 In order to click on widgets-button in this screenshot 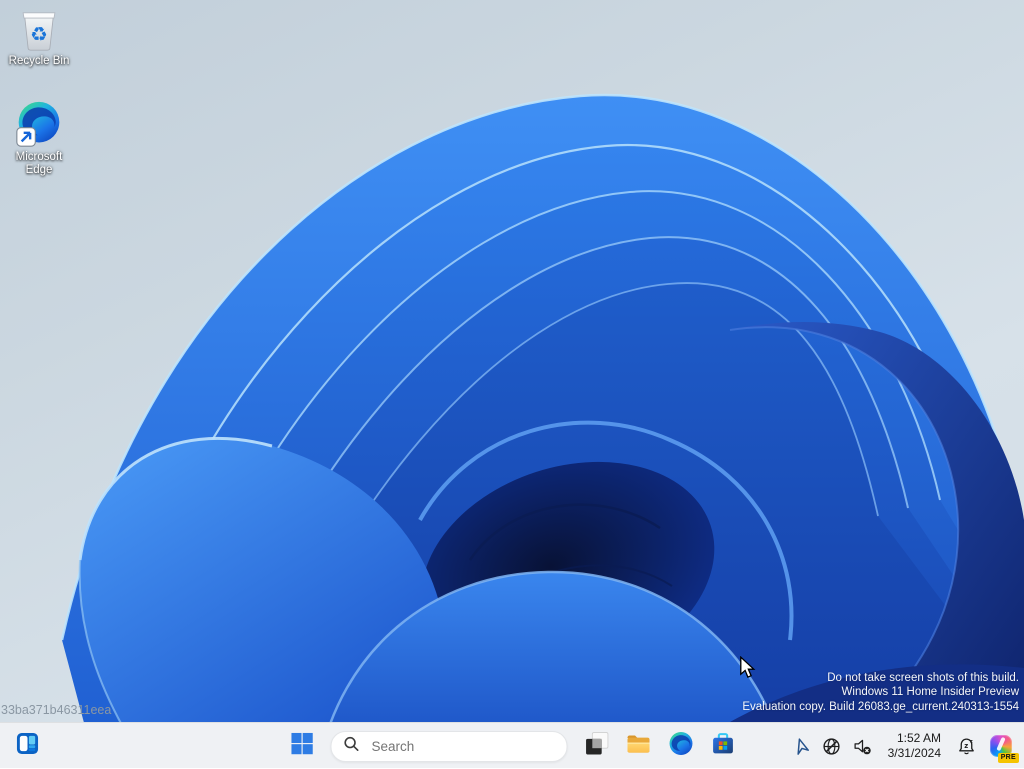, I will do `click(27, 746)`.